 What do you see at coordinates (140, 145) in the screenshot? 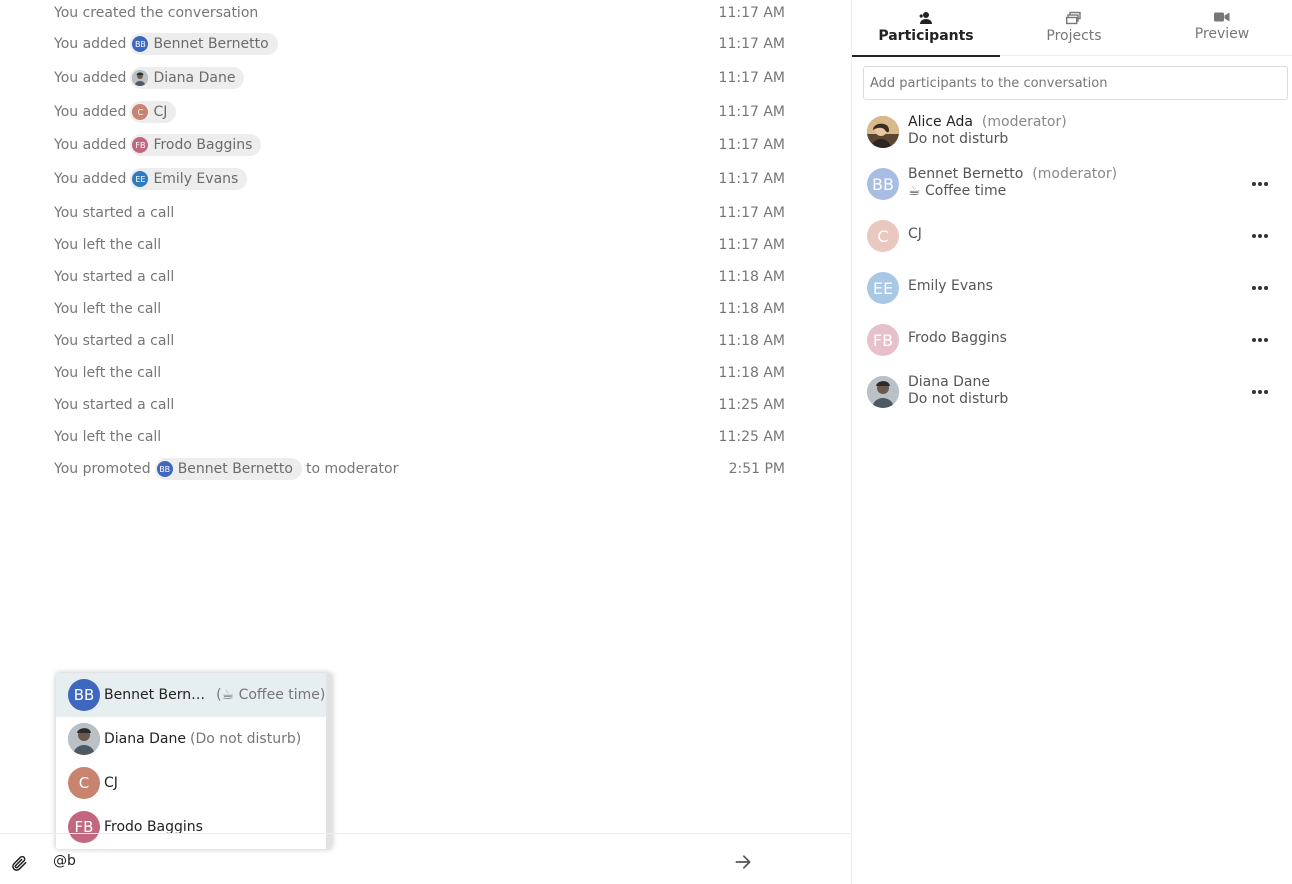
I see `mention-chip-avatar: FB` at bounding box center [140, 145].